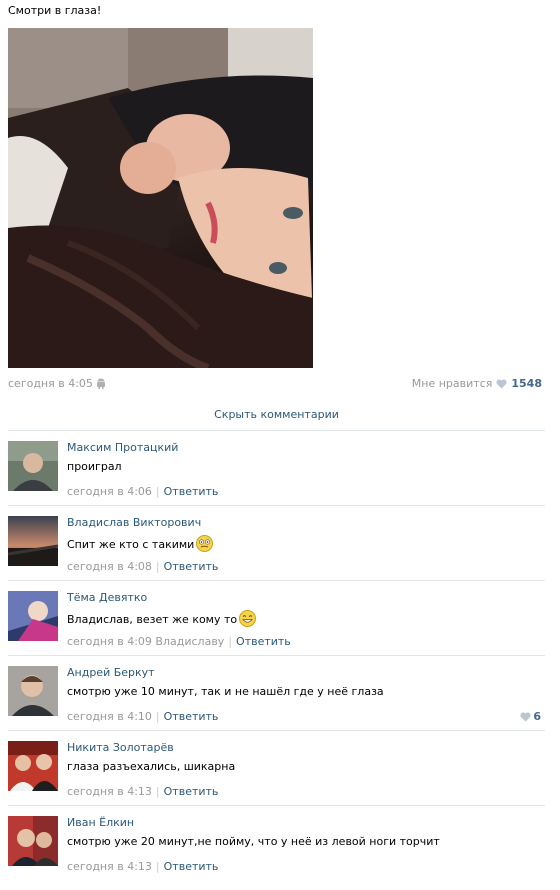 This screenshot has width=560, height=890. What do you see at coordinates (526, 383) in the screenshot?
I see `like-count: 1548` at bounding box center [526, 383].